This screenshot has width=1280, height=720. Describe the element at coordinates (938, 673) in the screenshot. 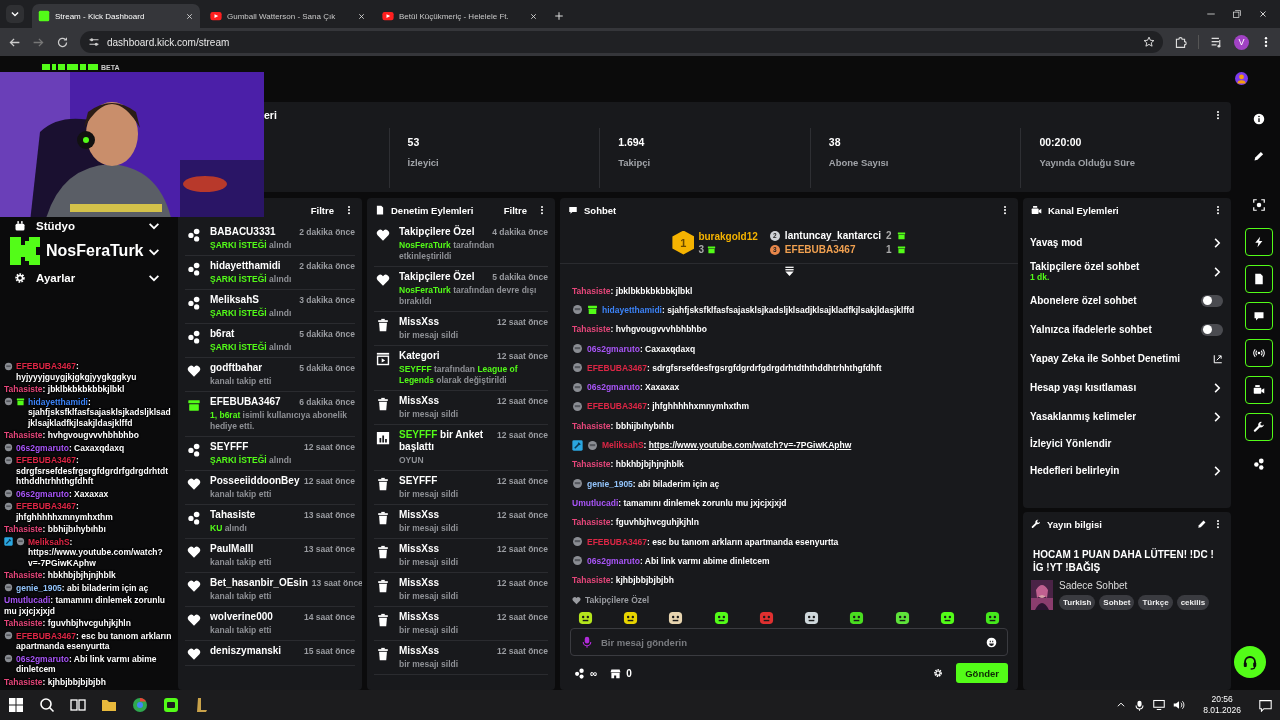

I see `settings-icon` at that location.